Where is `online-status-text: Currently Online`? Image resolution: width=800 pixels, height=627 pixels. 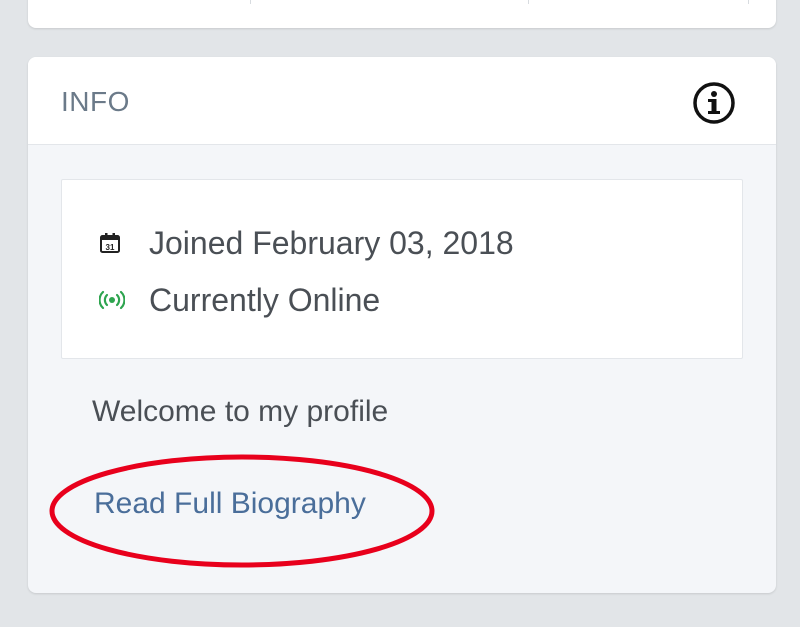 online-status-text: Currently Online is located at coordinates (265, 299).